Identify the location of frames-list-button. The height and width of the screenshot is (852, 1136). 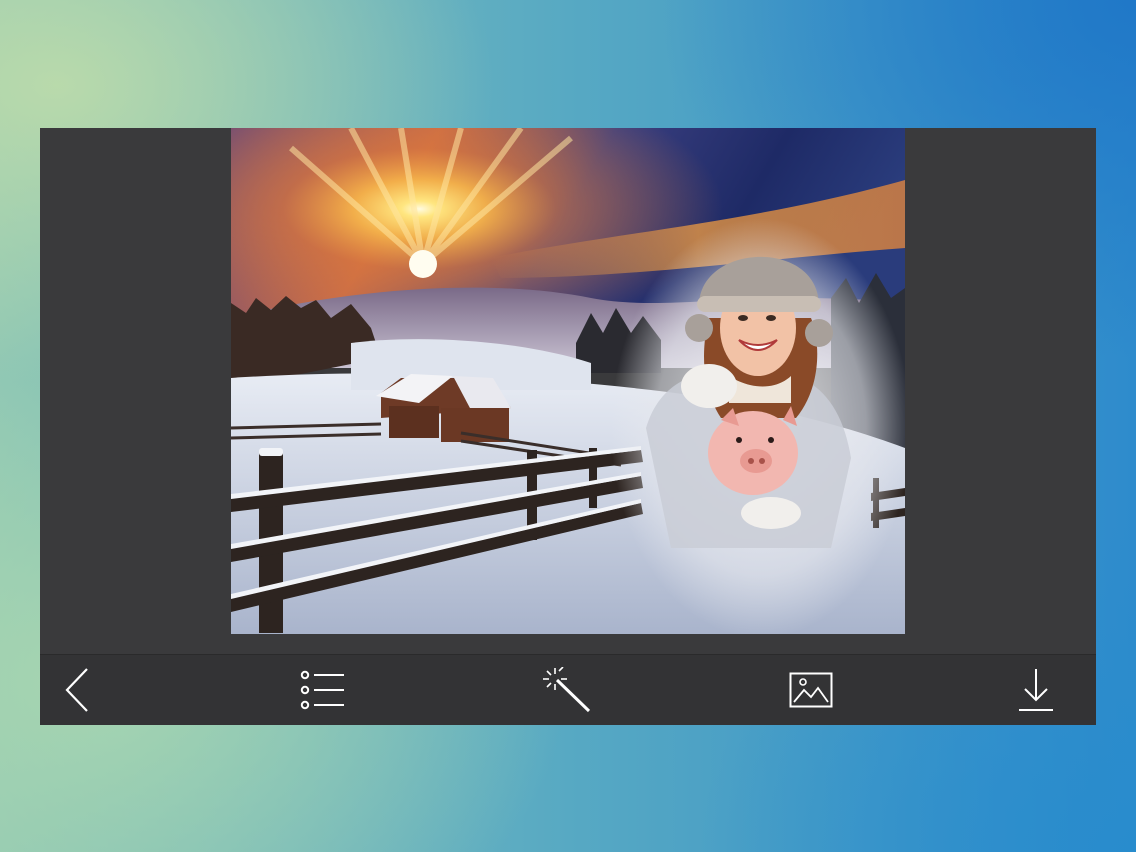
(323, 690).